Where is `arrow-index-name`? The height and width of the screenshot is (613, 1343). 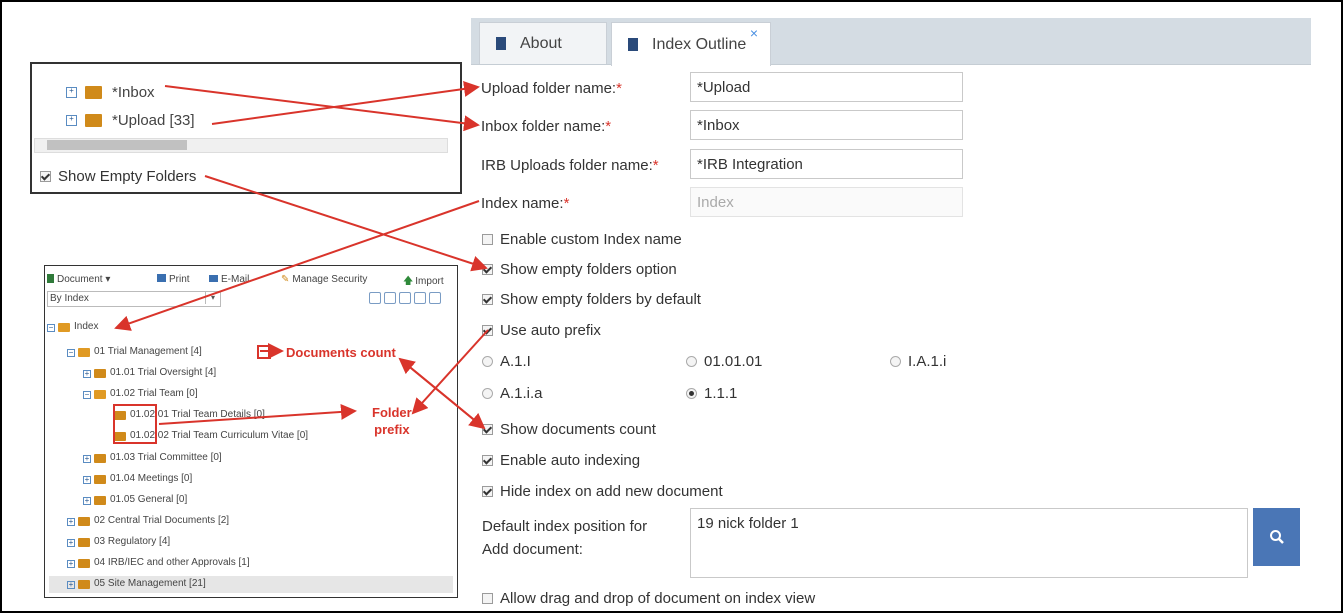
arrow-index-name is located at coordinates (297, 265).